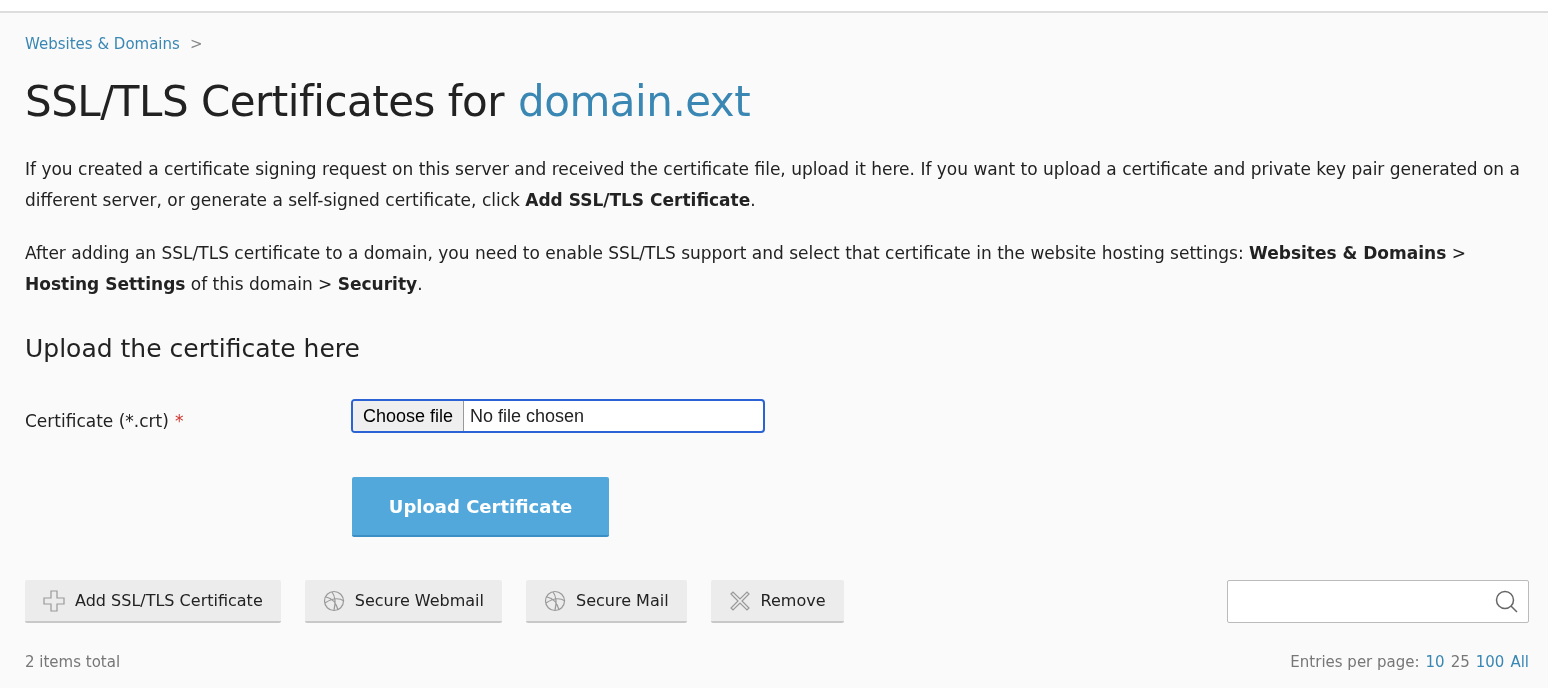 This screenshot has height=688, width=1548. What do you see at coordinates (773, 185) in the screenshot?
I see `description-text: If you created a certificate signing request on this server and received the certificate file, upload it here. If you want to upload a certificate and private key pair generated on a different server, or generate a self-signed certificate, click Add SSL/TLS Certificate.` at bounding box center [773, 185].